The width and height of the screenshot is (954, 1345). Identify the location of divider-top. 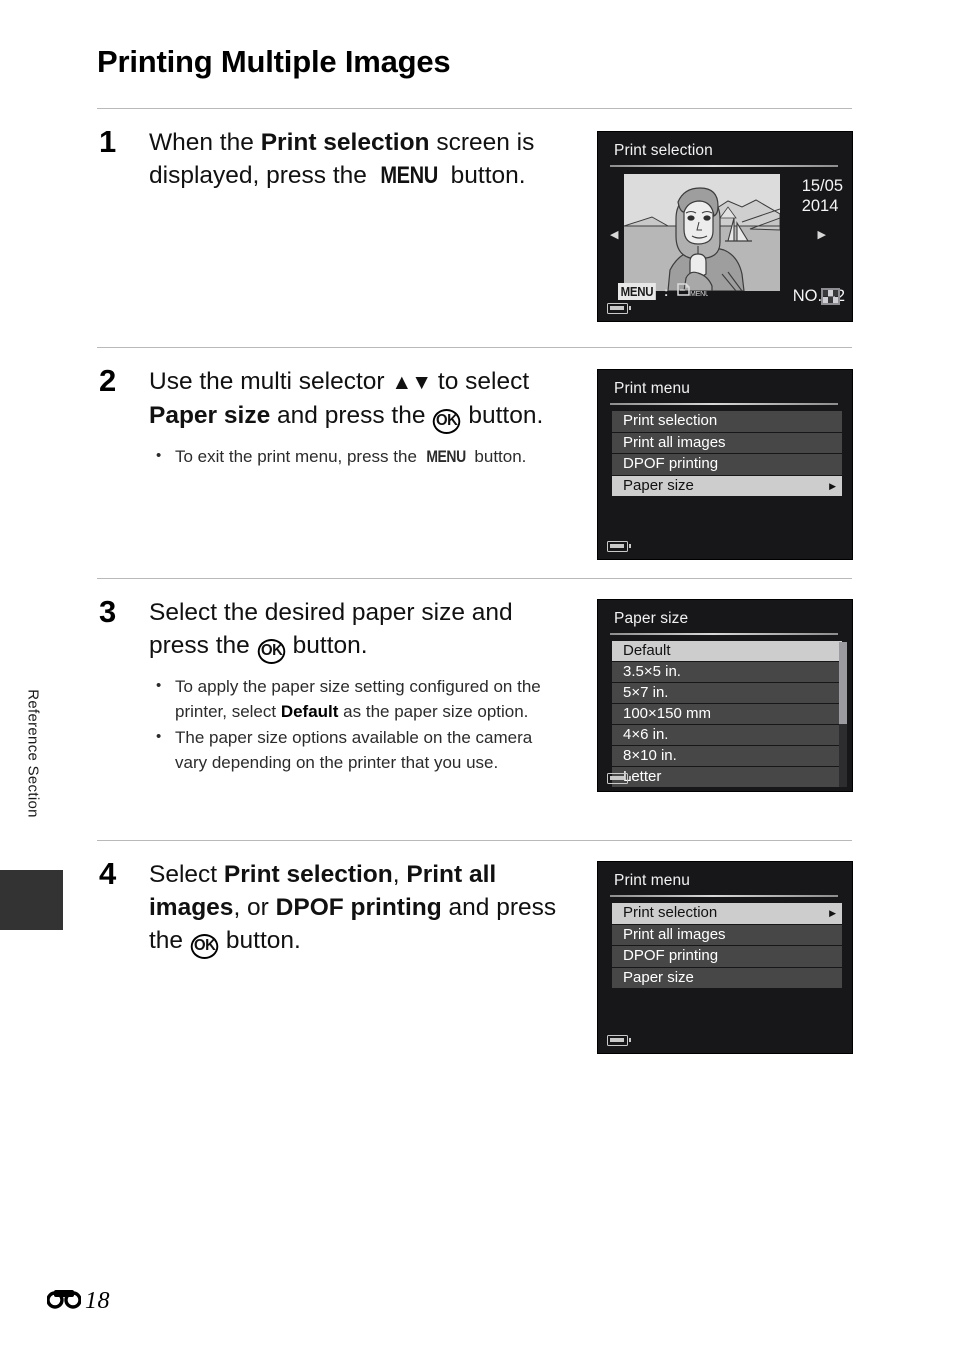
(474, 108).